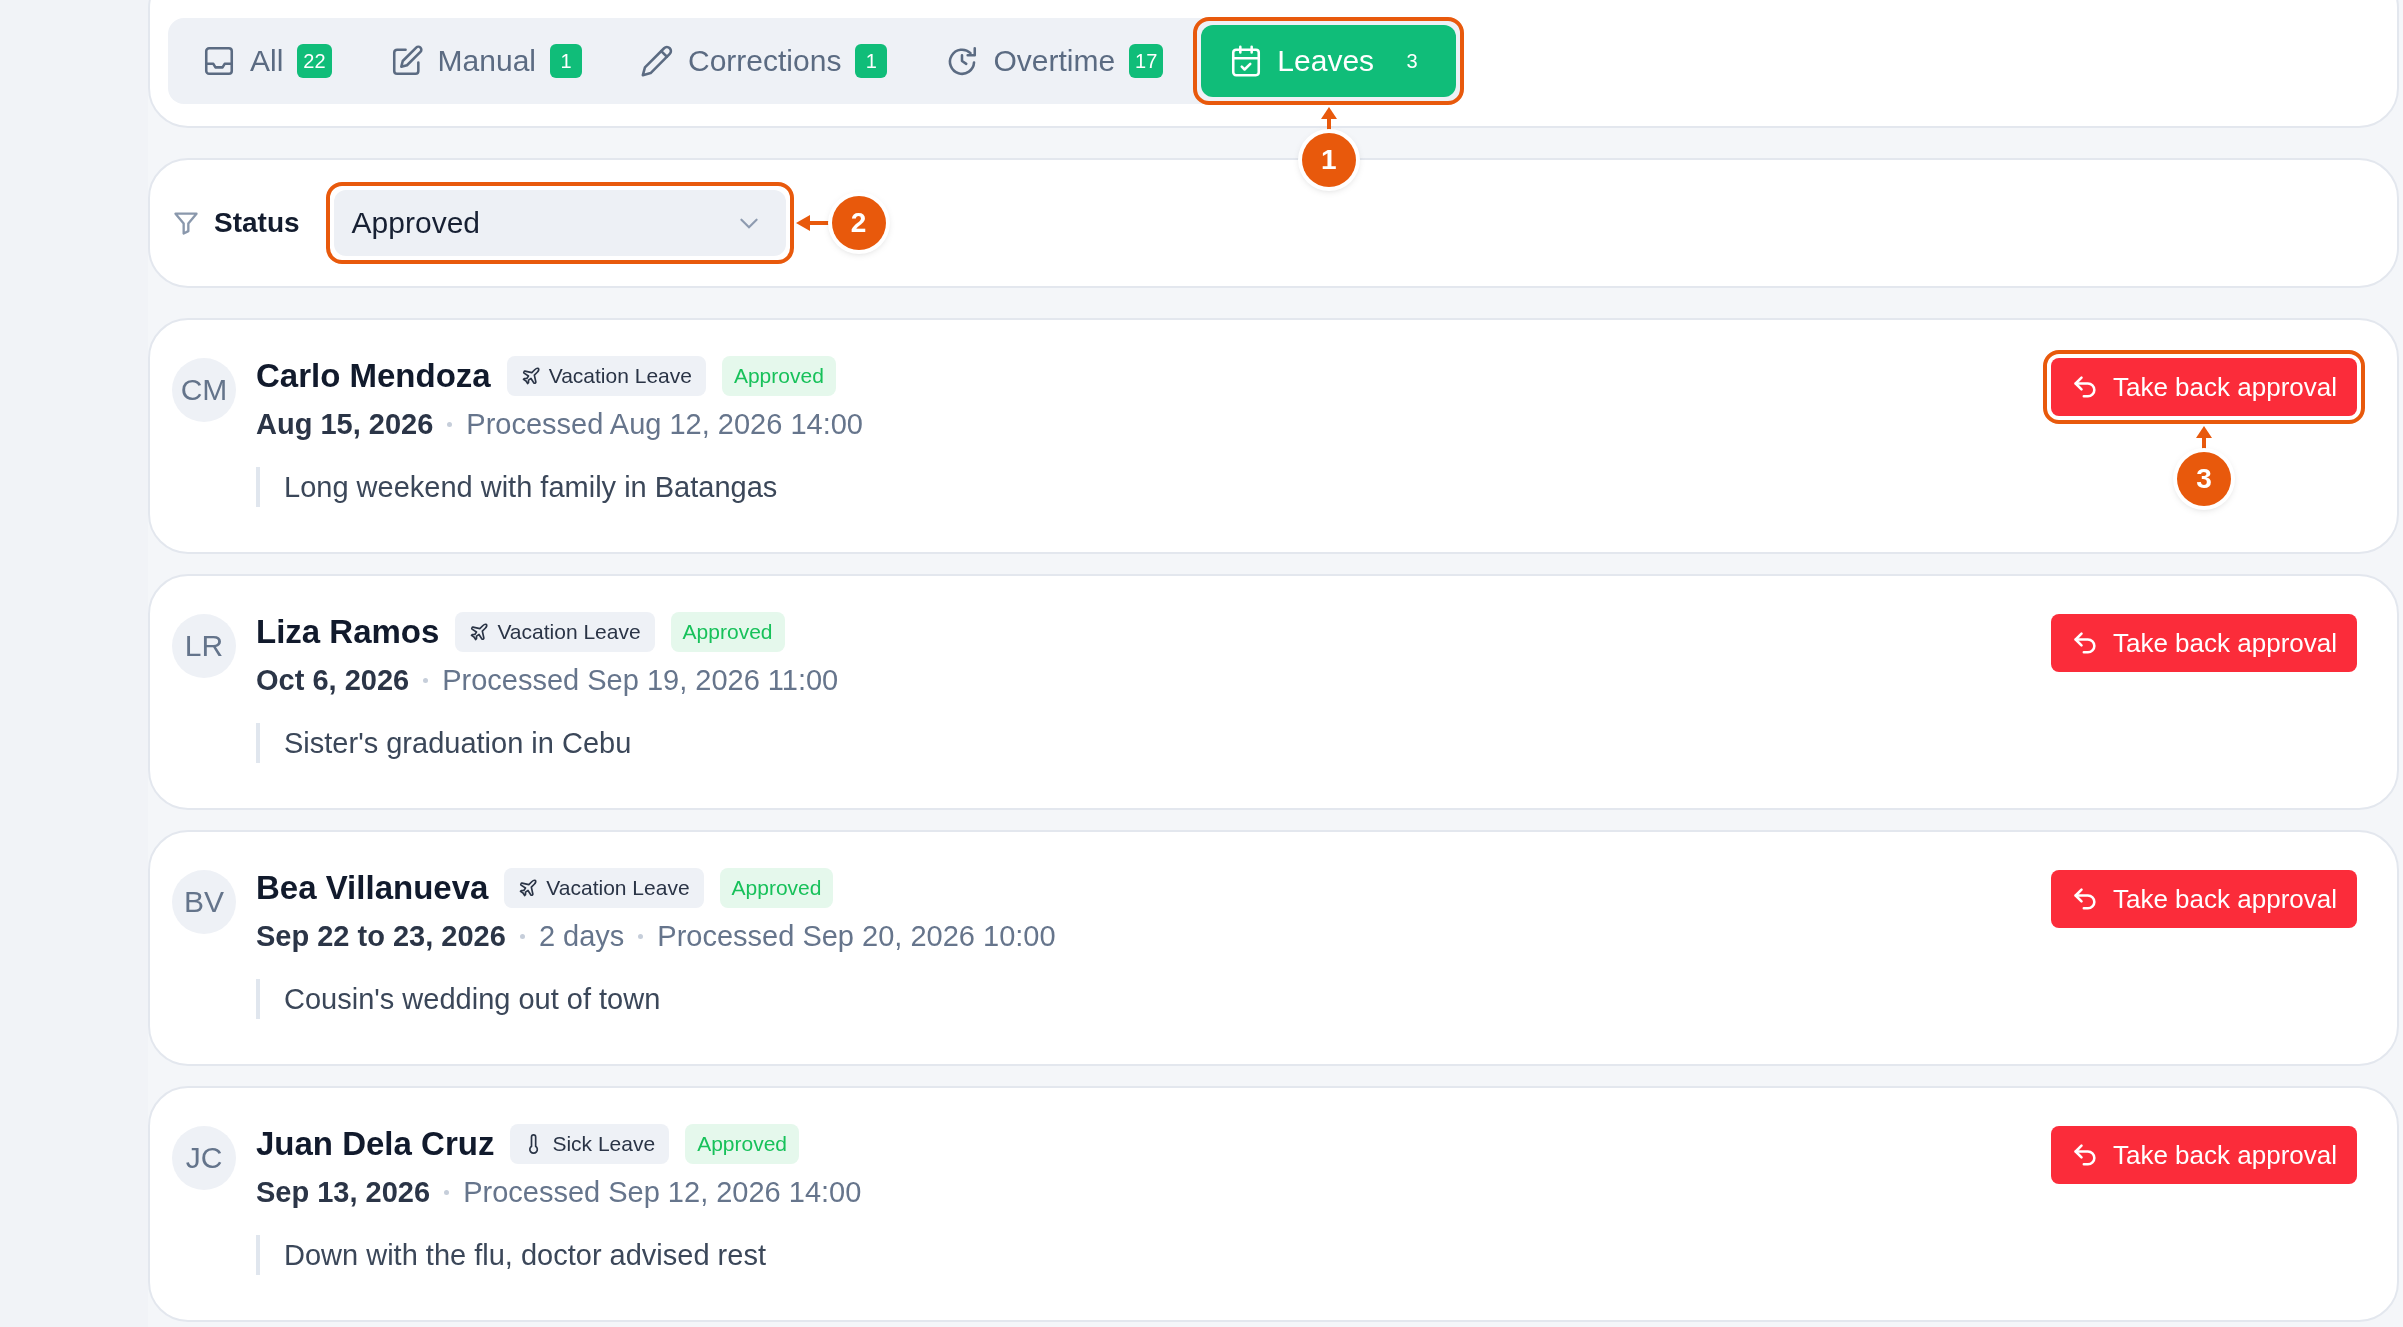  Describe the element at coordinates (373, 376) in the screenshot. I see `employee-name: Carlo Mendoza` at that location.